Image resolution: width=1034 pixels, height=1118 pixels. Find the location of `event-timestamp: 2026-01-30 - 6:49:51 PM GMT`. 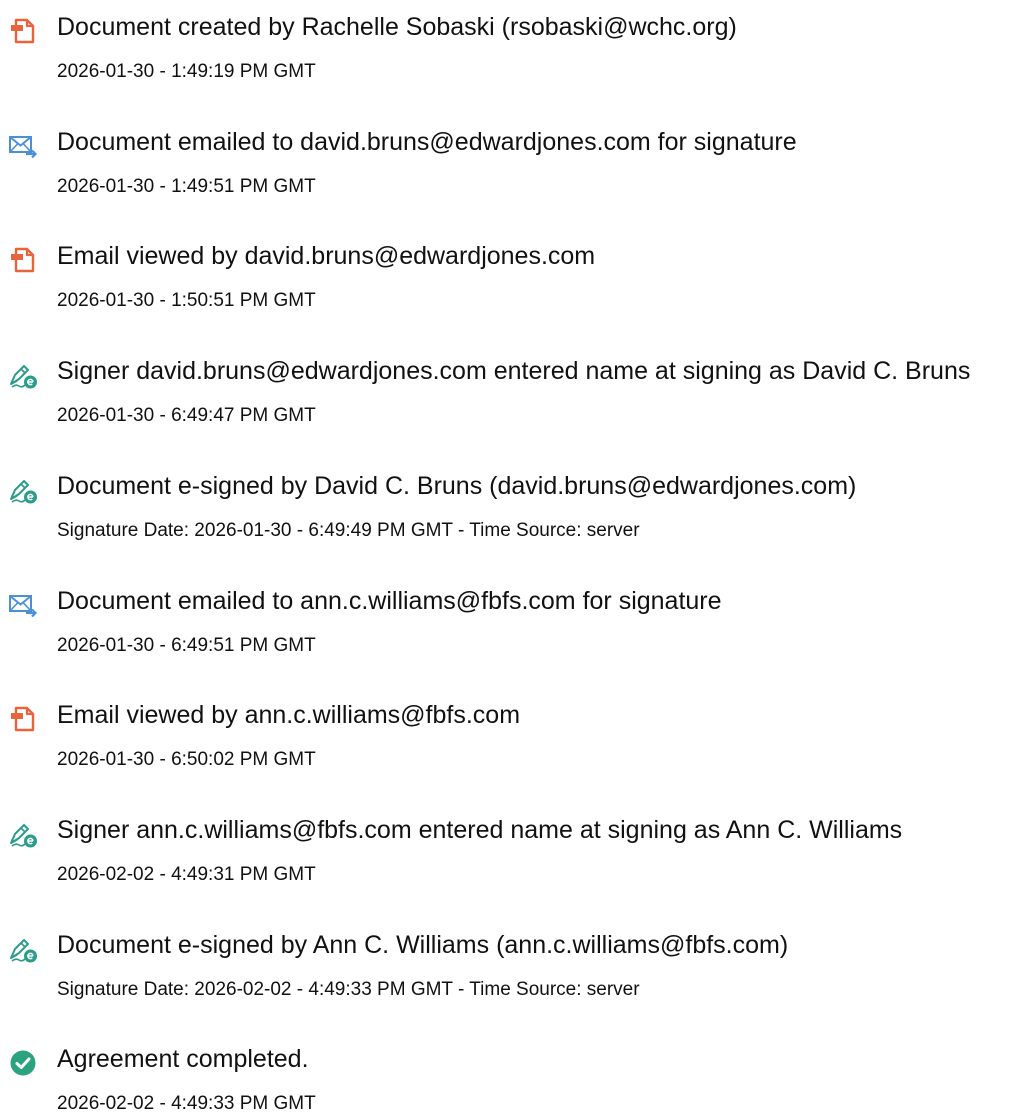

event-timestamp: 2026-01-30 - 6:49:51 PM GMT is located at coordinates (186, 645).